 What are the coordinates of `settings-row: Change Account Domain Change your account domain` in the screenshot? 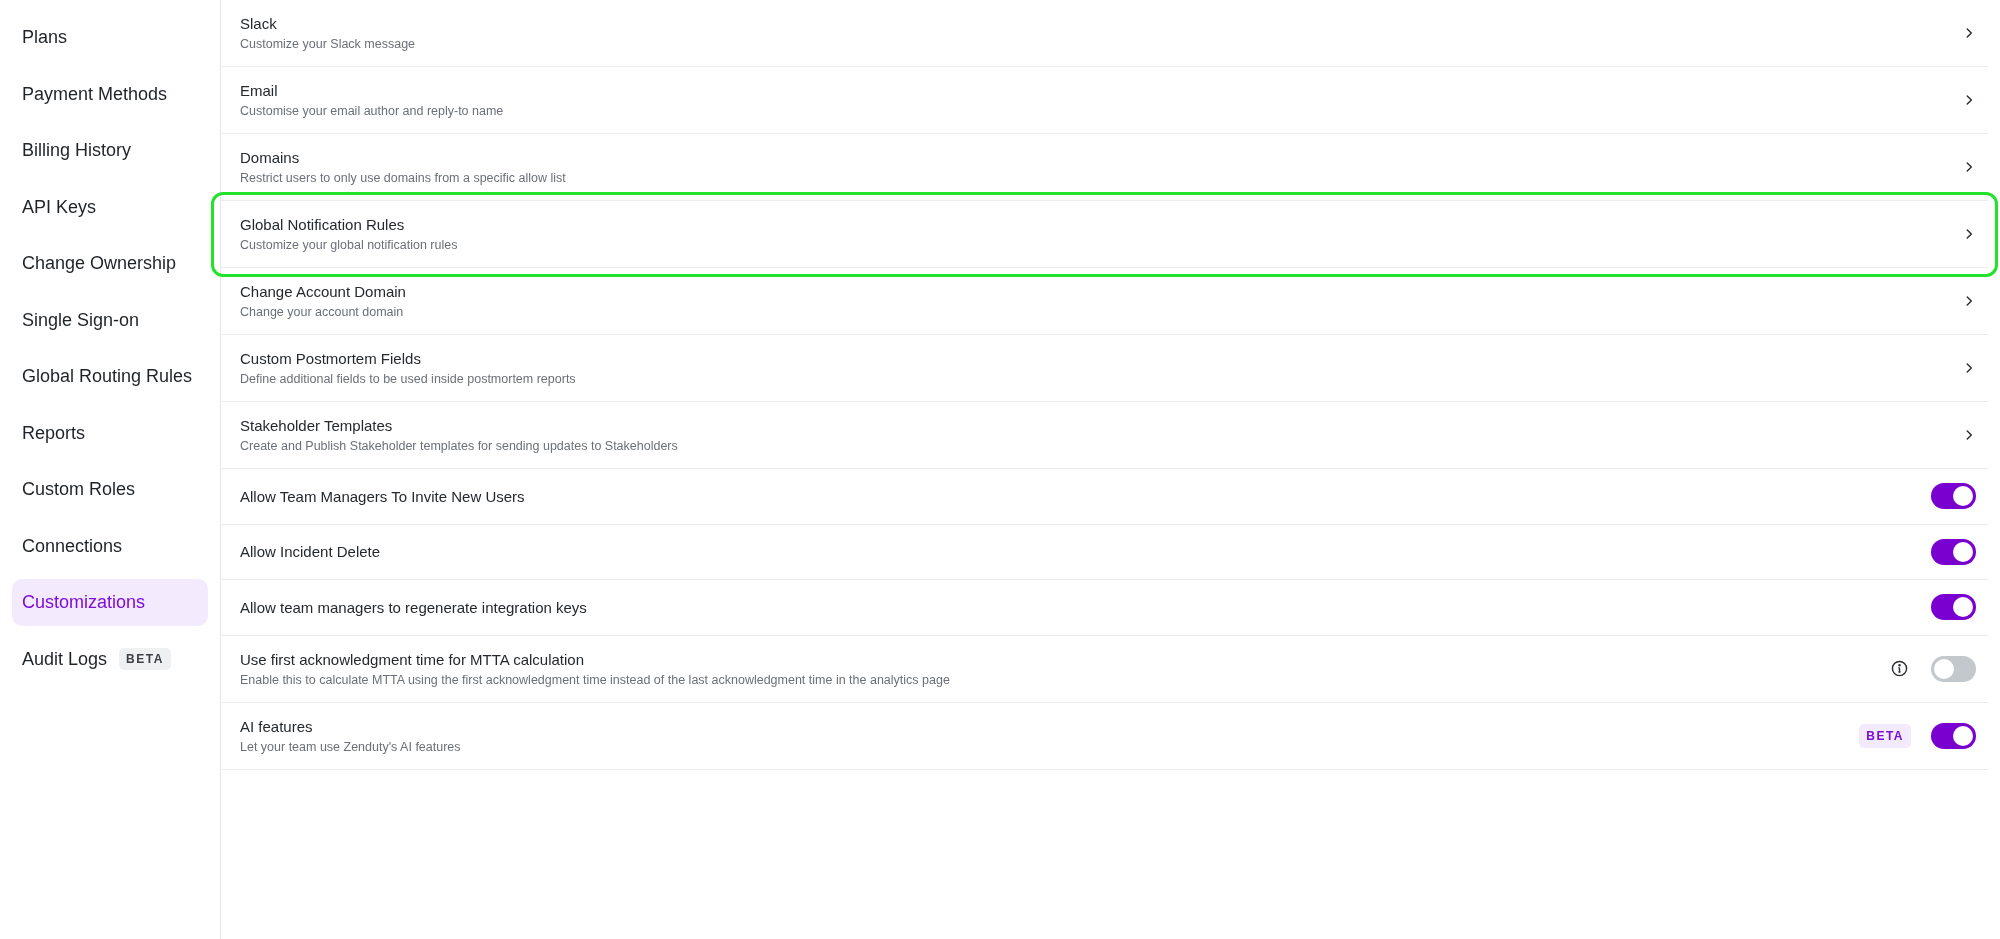 It's located at (1104, 301).